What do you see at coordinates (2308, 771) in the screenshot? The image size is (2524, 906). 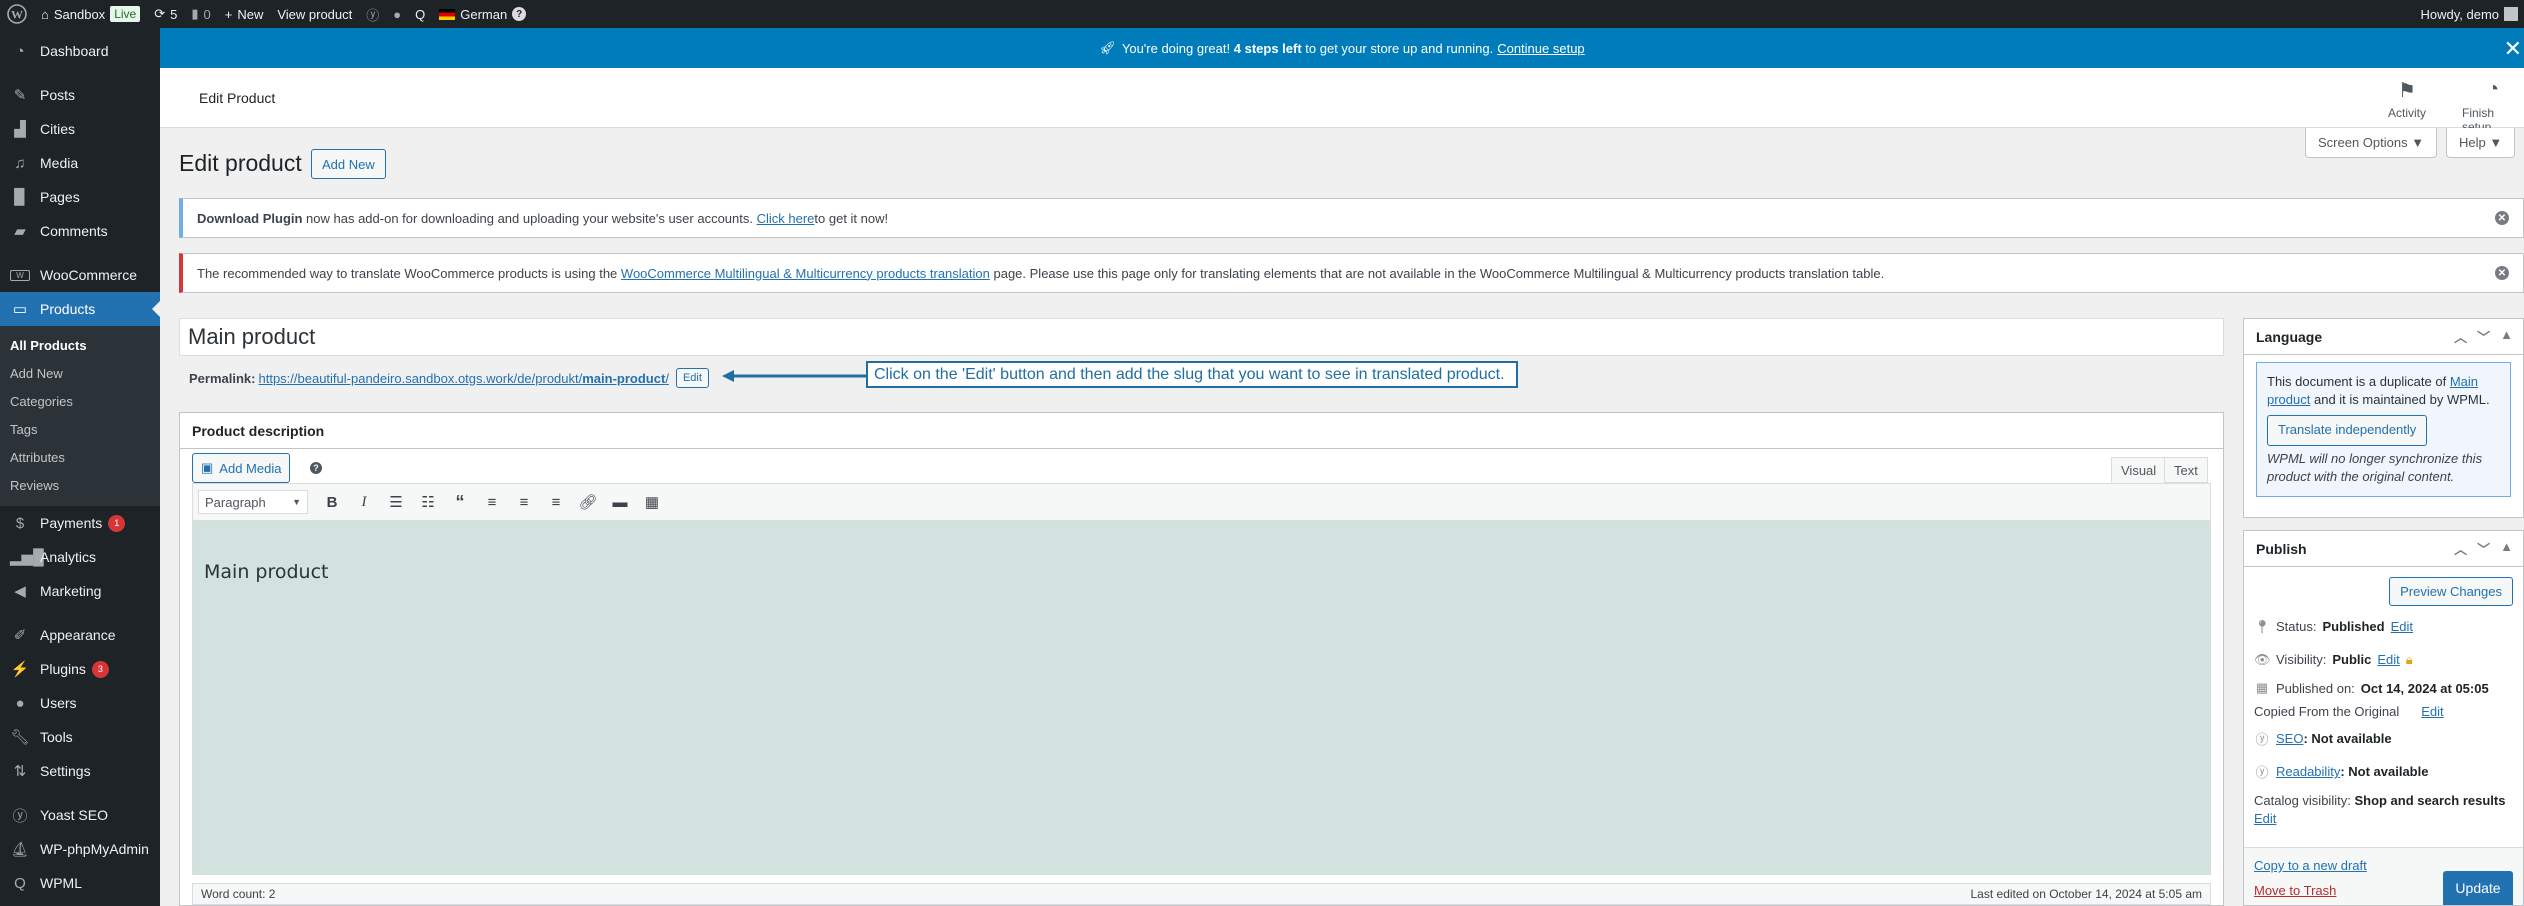 I see `readability-link: Readability` at bounding box center [2308, 771].